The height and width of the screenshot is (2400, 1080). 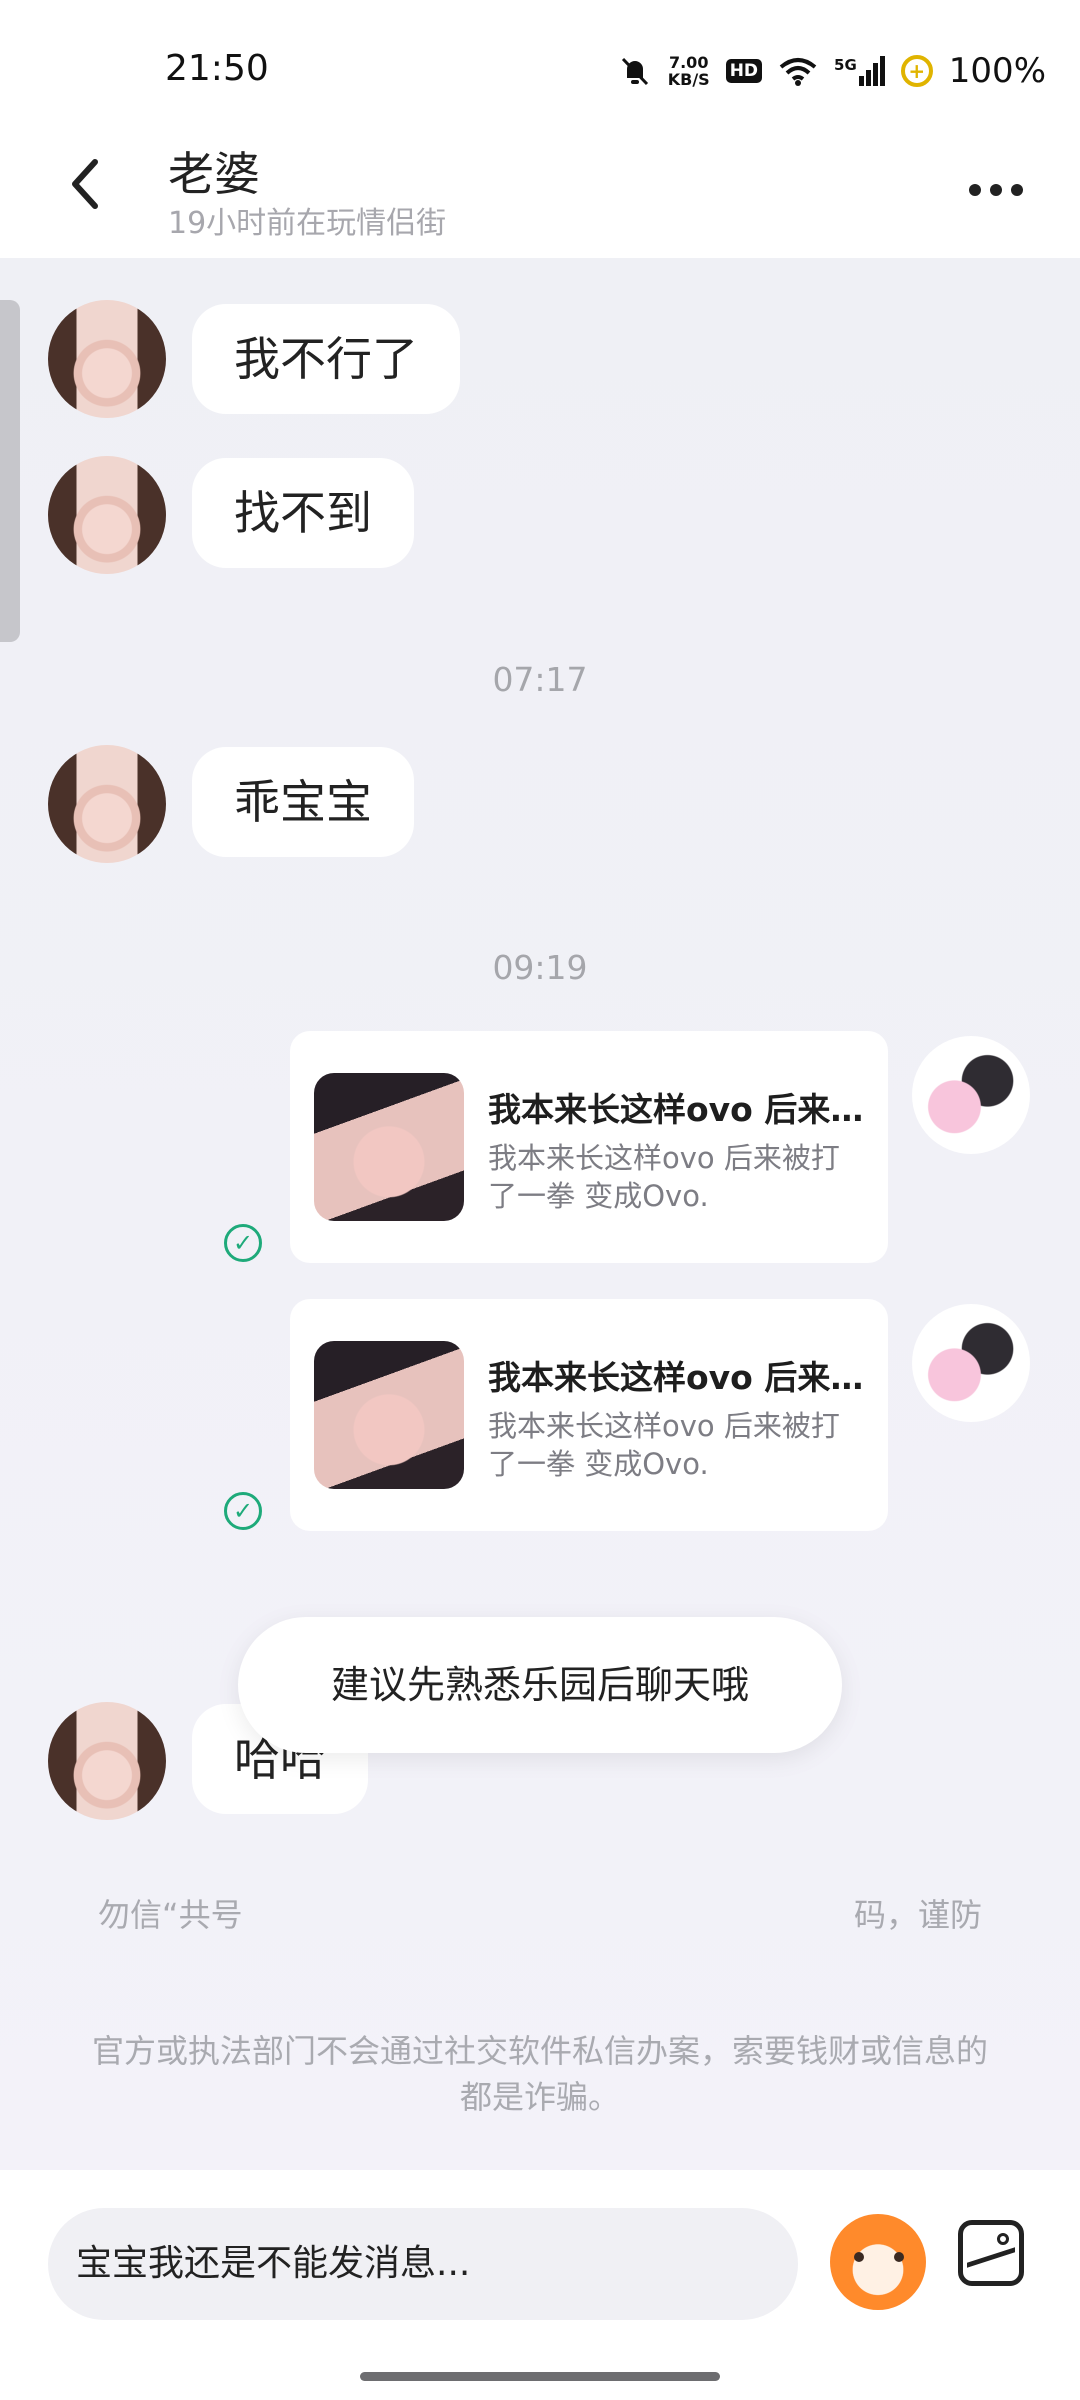 I want to click on battery-saver-icon: +, so click(x=916, y=71).